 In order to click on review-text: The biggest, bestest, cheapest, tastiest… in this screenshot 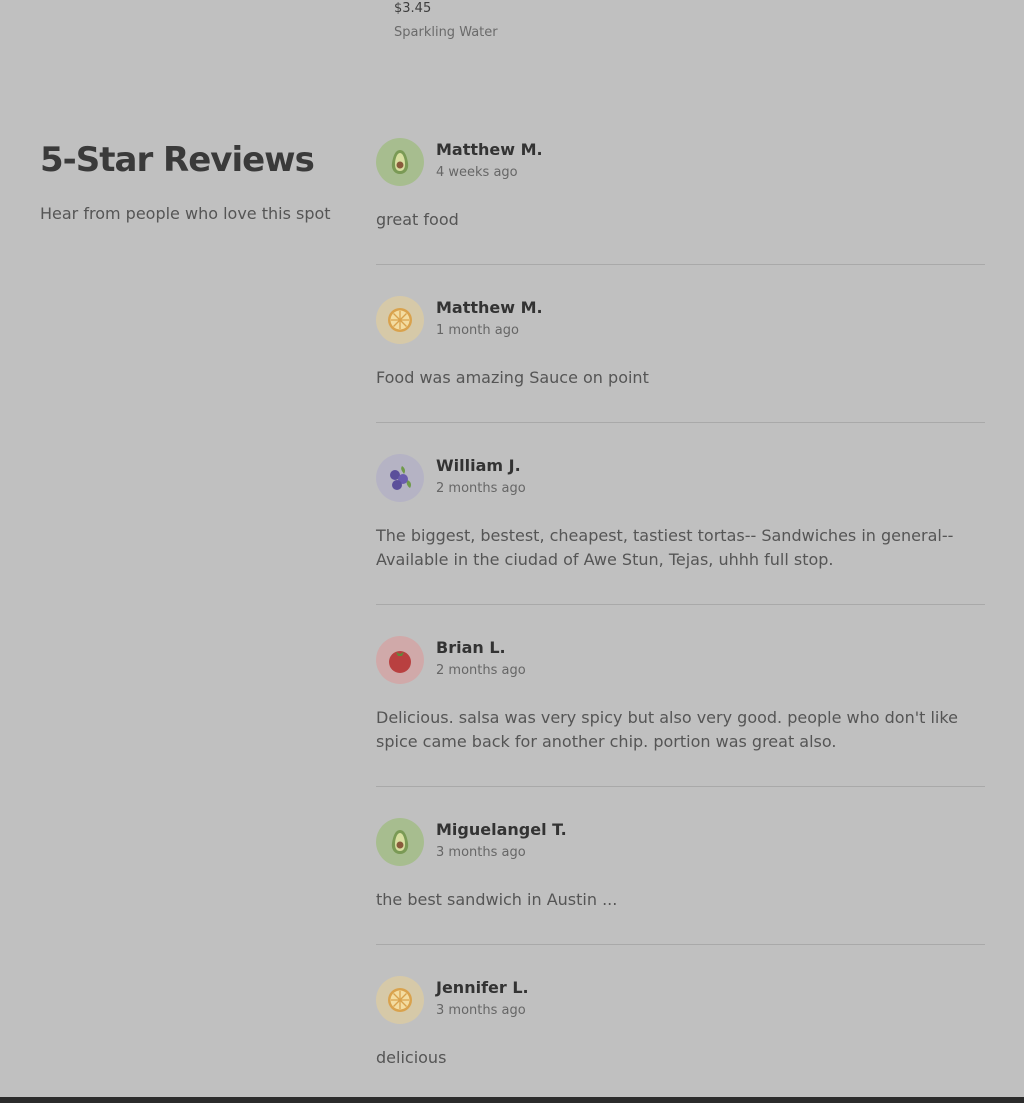, I will do `click(665, 547)`.